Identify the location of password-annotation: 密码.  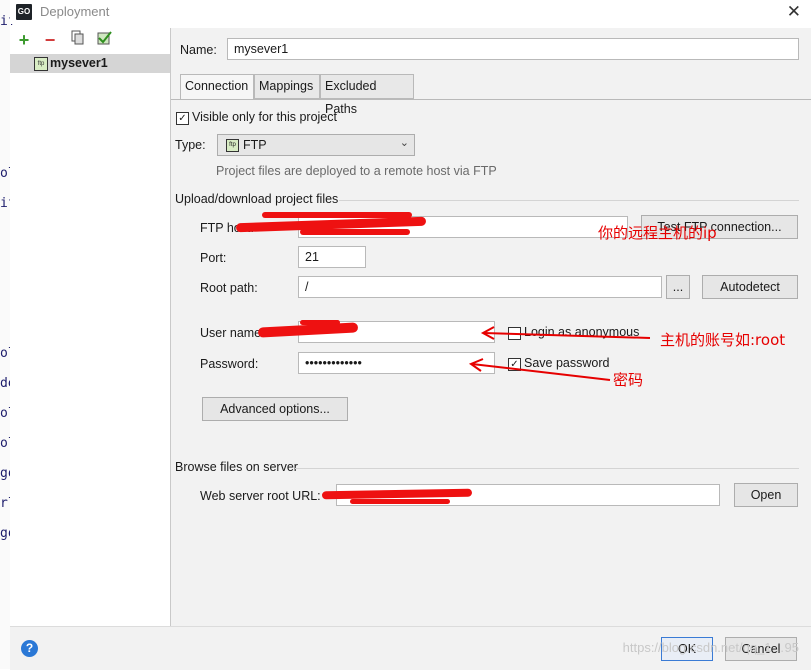
(628, 380).